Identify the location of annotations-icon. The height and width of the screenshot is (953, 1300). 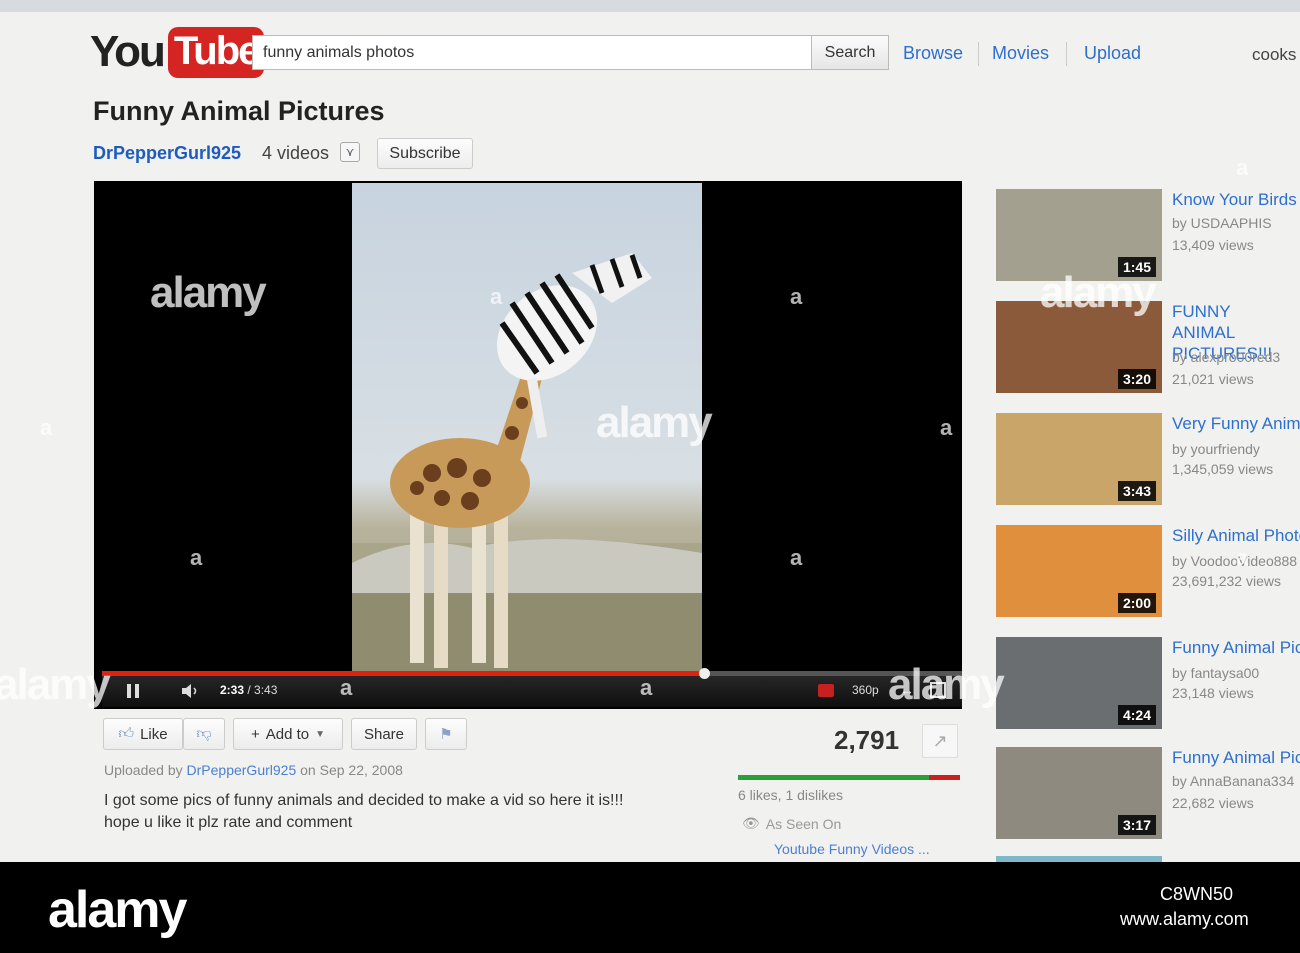
(826, 690).